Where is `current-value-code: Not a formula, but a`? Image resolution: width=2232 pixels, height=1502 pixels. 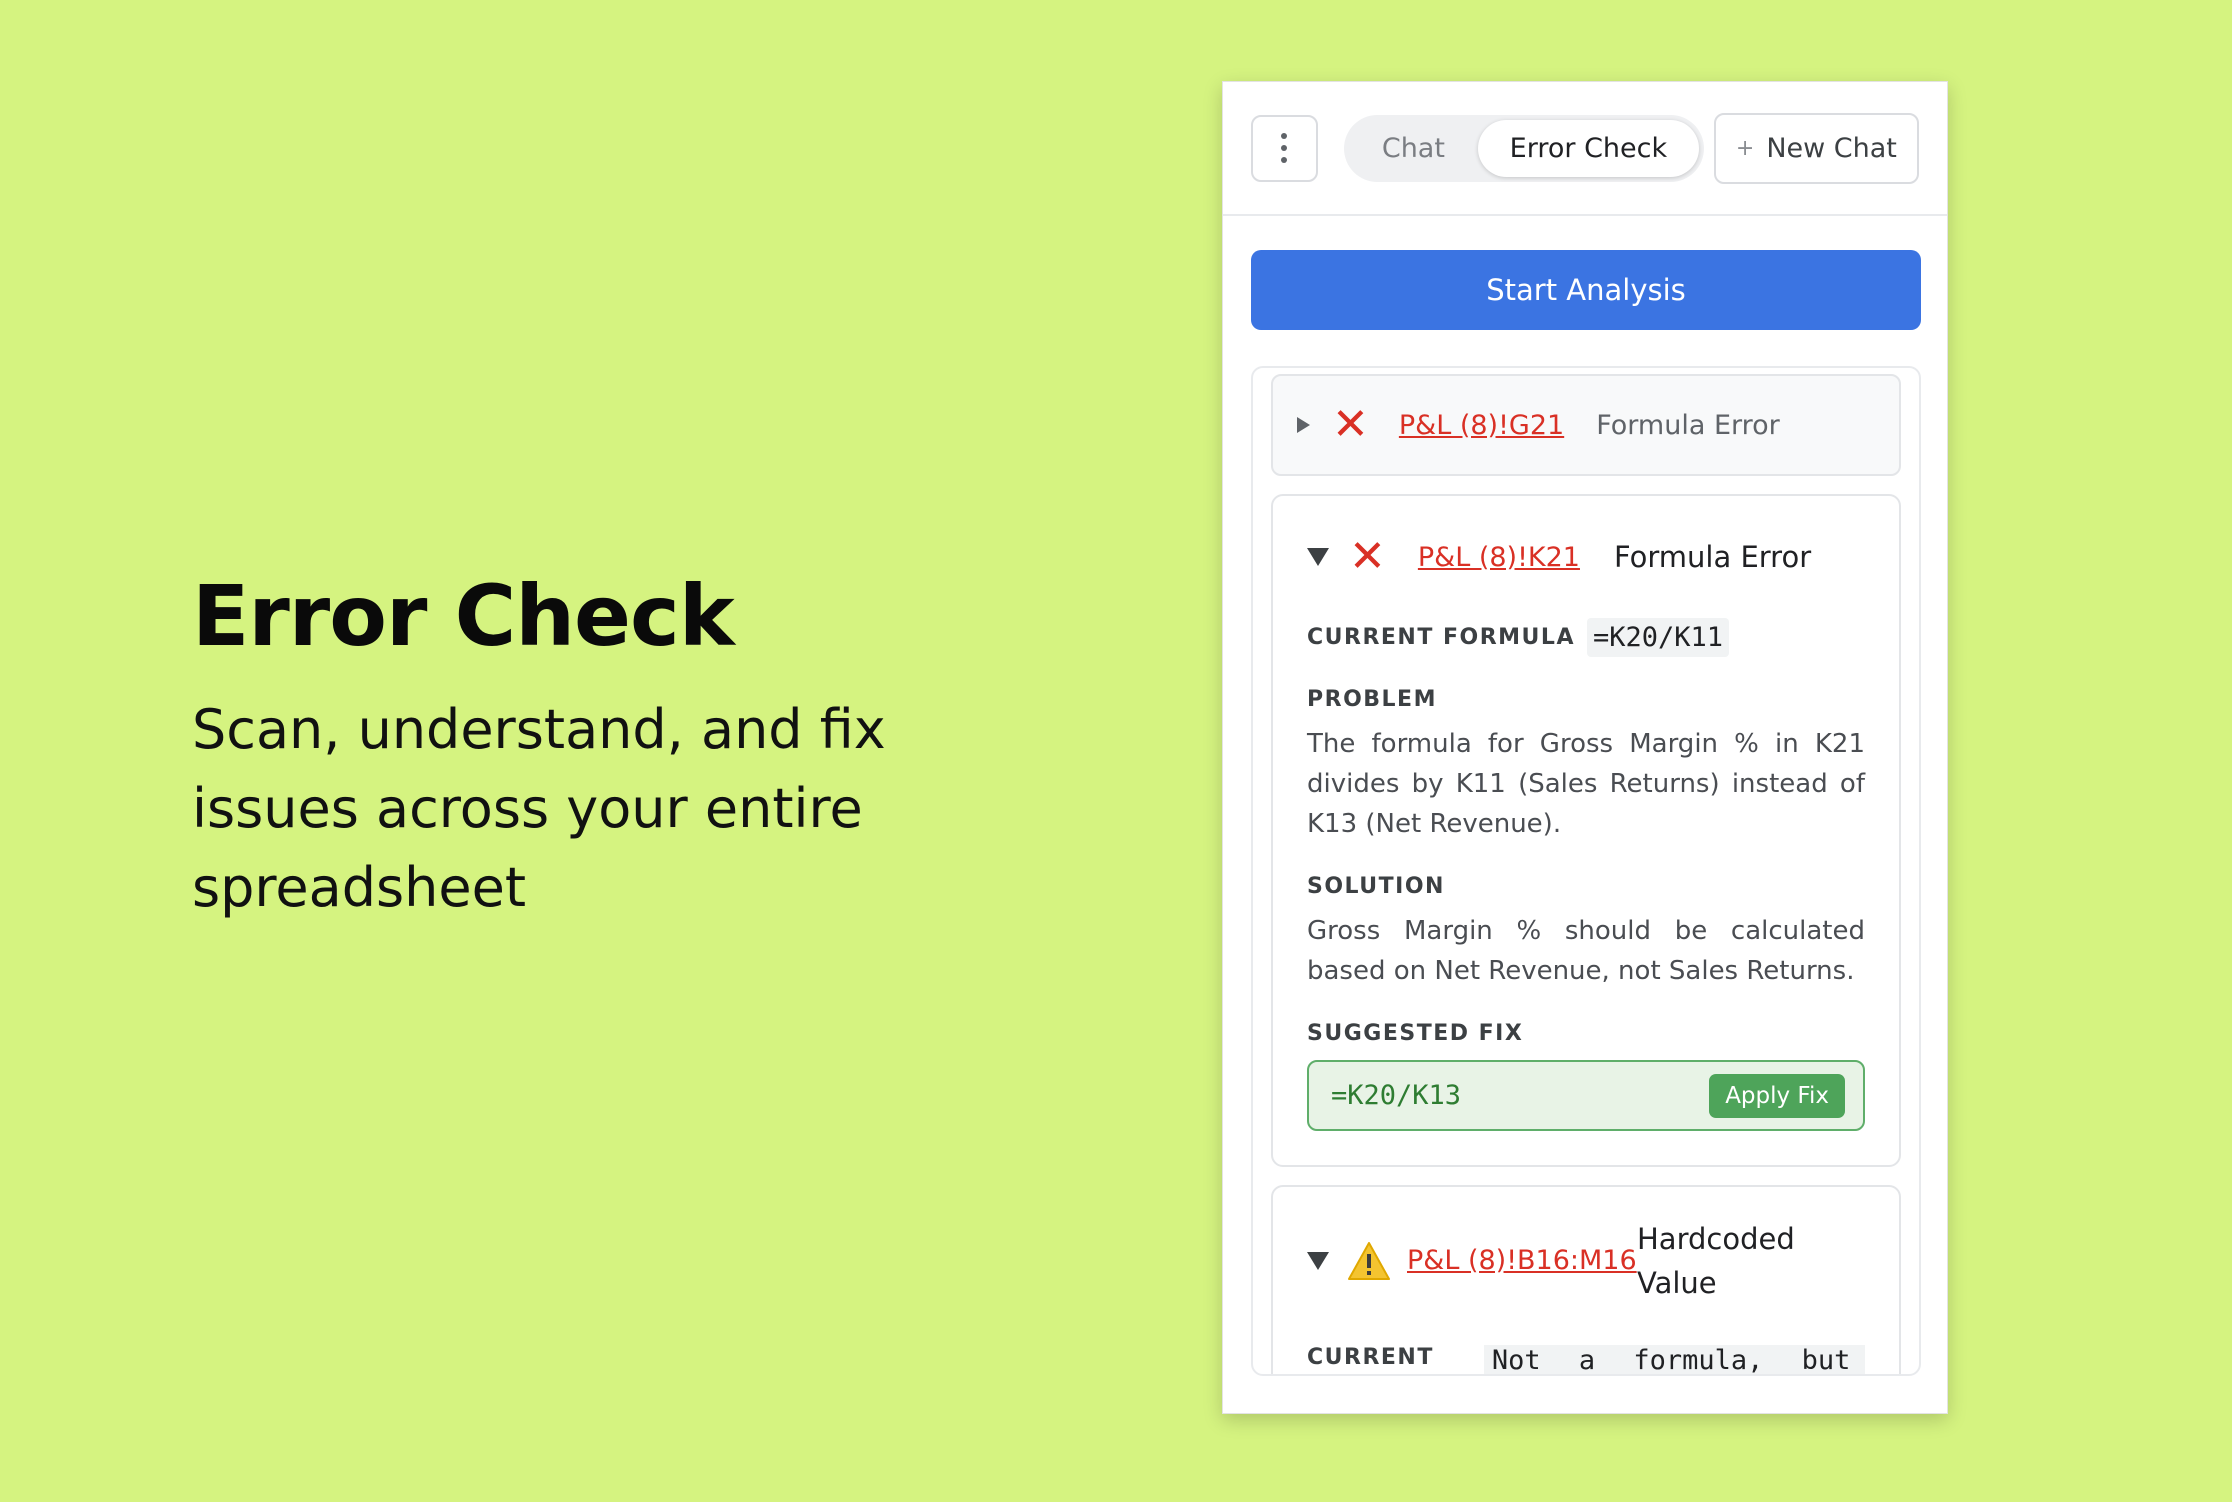
current-value-code: Not a formula, but a is located at coordinates (1674, 1359).